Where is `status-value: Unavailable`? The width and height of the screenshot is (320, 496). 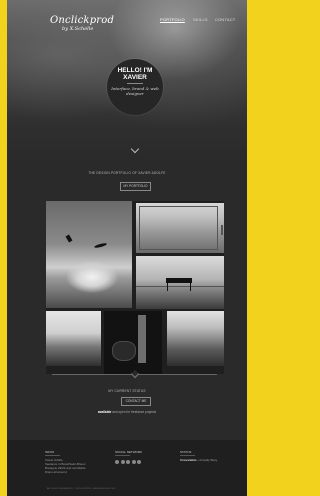 status-value: Unavailable is located at coordinates (188, 459).